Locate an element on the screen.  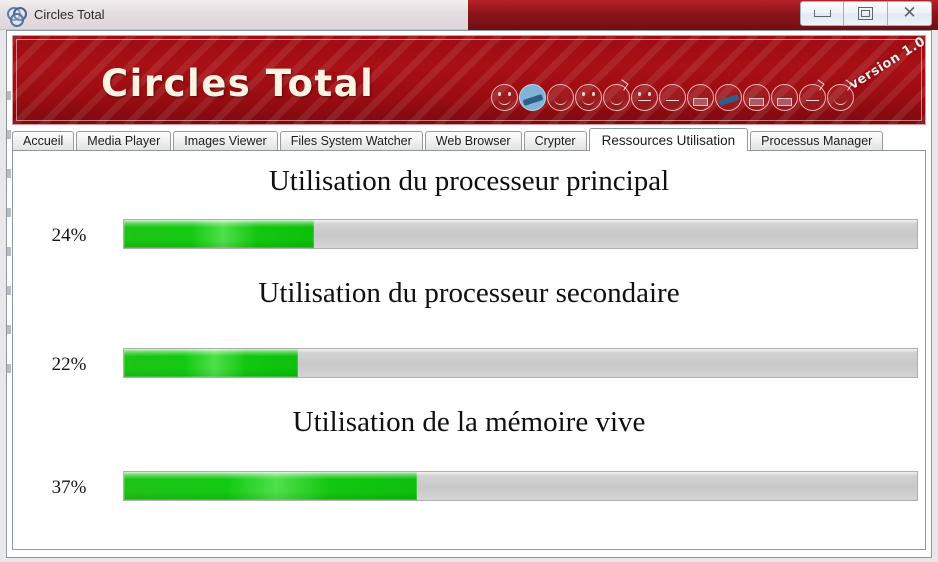
tab-label: Ressources Utilisation is located at coordinates (668, 140).